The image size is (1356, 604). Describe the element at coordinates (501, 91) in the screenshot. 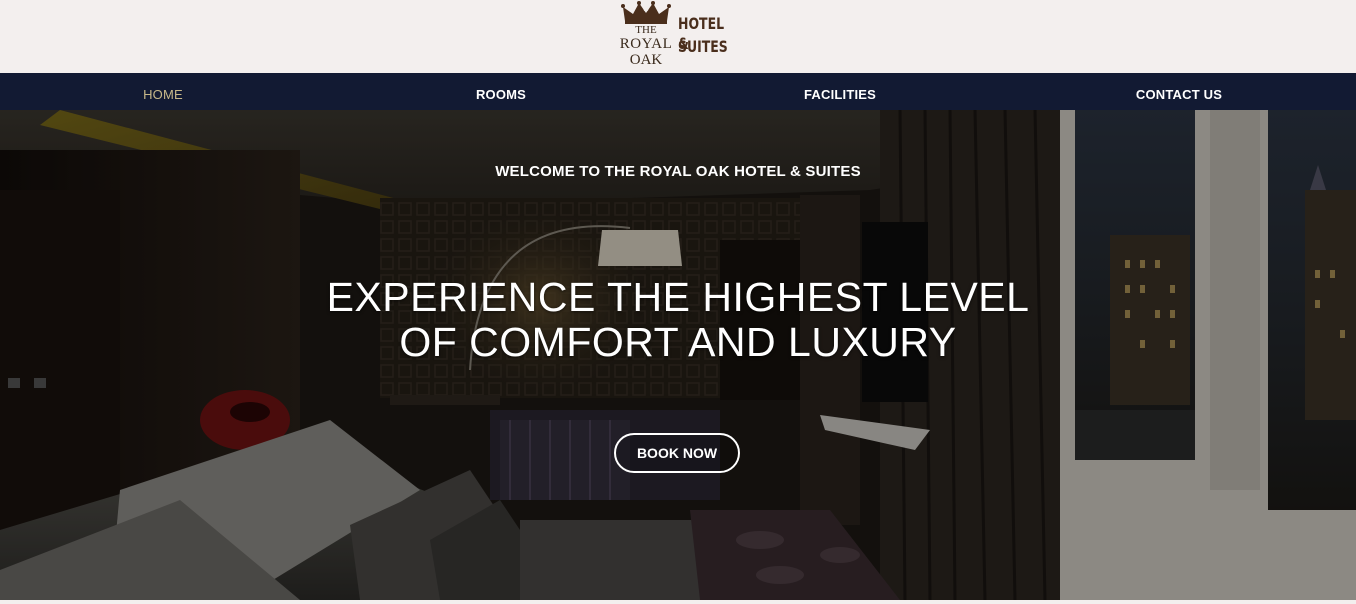

I see `nav-rooms: ROOMS` at that location.